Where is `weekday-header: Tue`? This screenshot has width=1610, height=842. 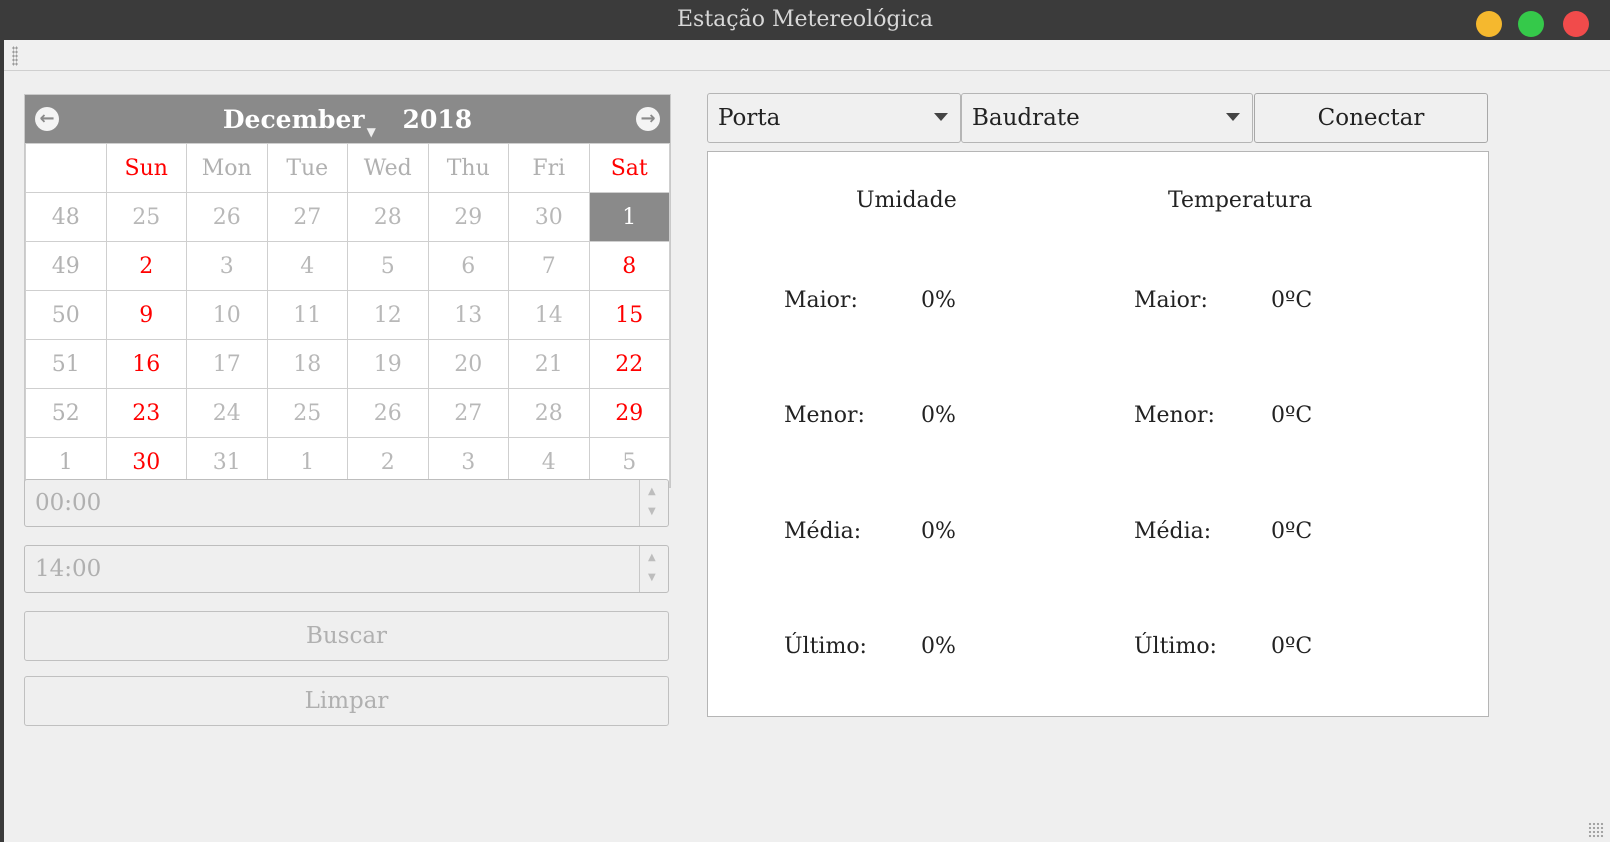 weekday-header: Tue is located at coordinates (307, 168).